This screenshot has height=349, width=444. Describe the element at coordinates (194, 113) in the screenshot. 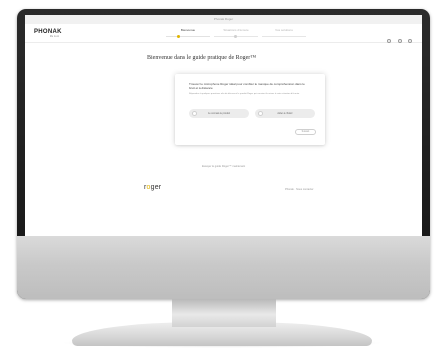

I see `ear-icon` at that location.